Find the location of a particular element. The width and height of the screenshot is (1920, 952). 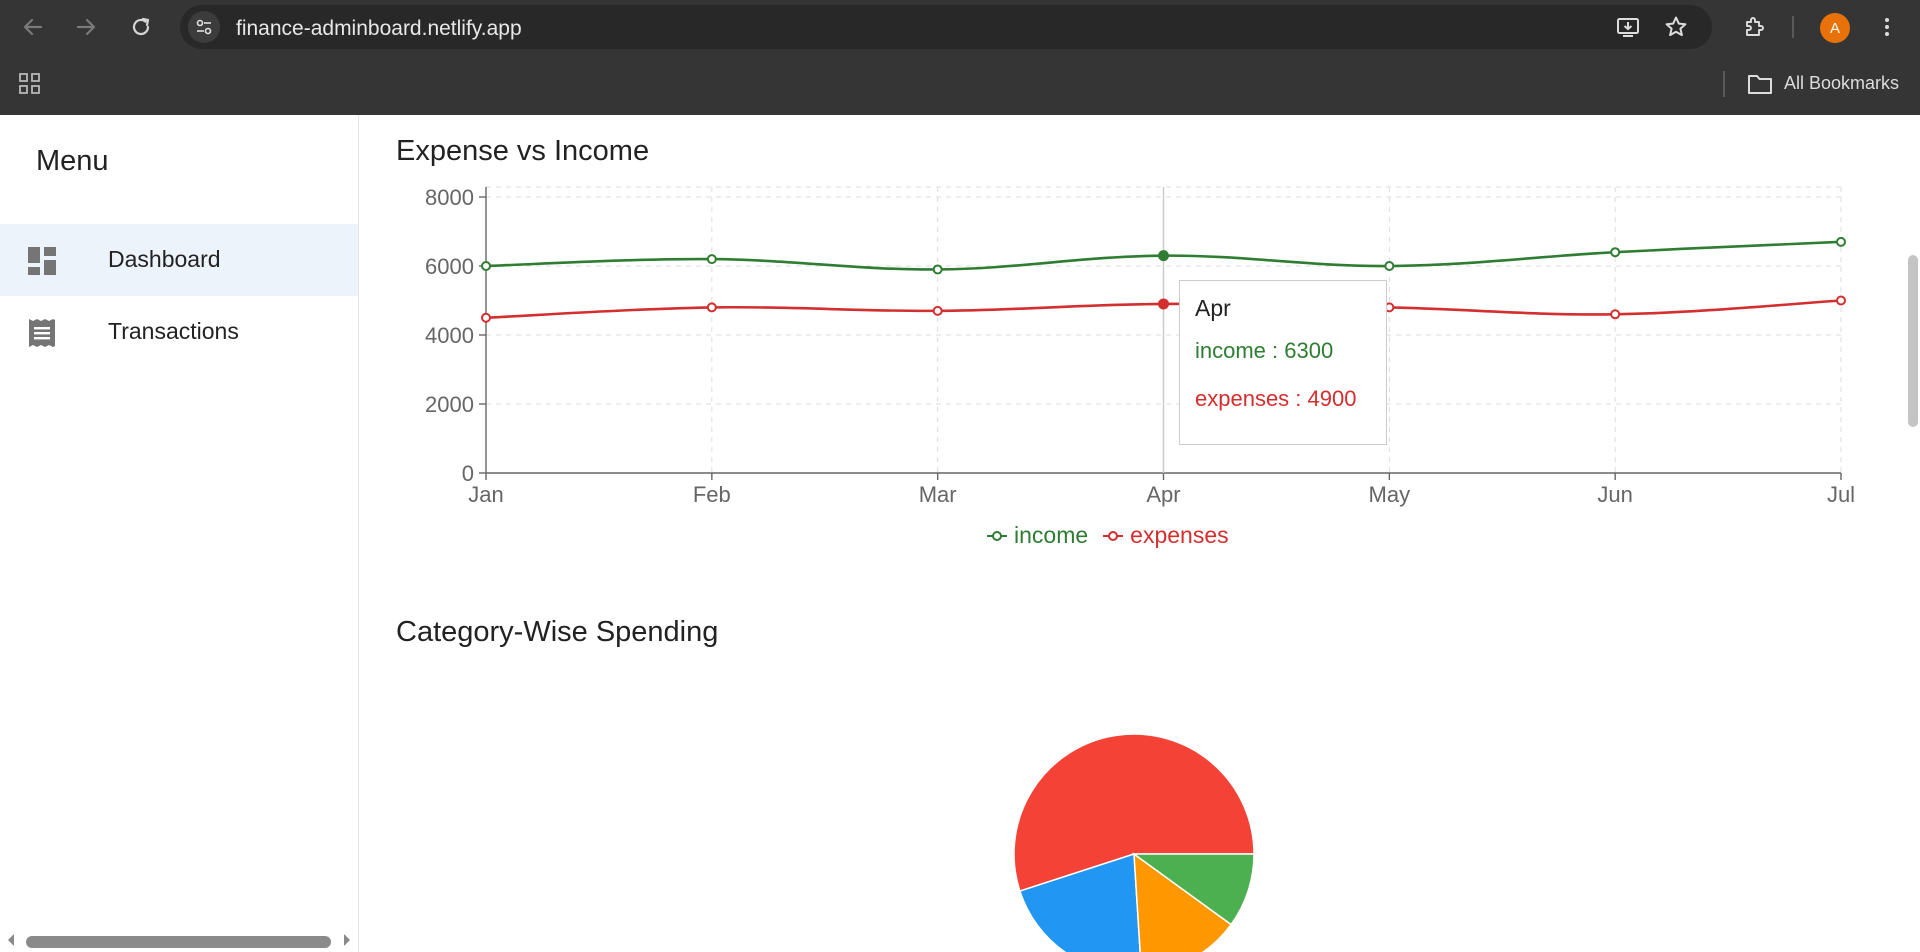

legend-label-expenses: expenses is located at coordinates (1179, 535).